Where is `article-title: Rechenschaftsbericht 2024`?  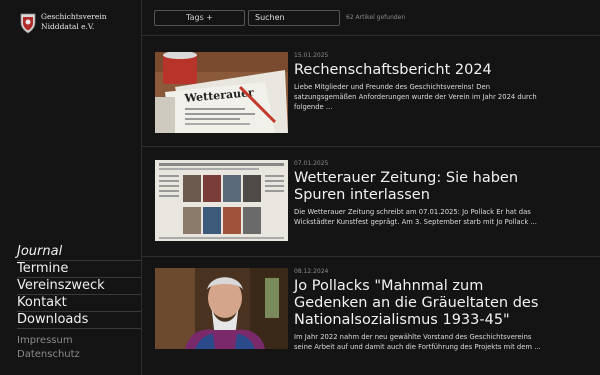
article-title: Rechenschaftsbericht 2024 is located at coordinates (419, 70).